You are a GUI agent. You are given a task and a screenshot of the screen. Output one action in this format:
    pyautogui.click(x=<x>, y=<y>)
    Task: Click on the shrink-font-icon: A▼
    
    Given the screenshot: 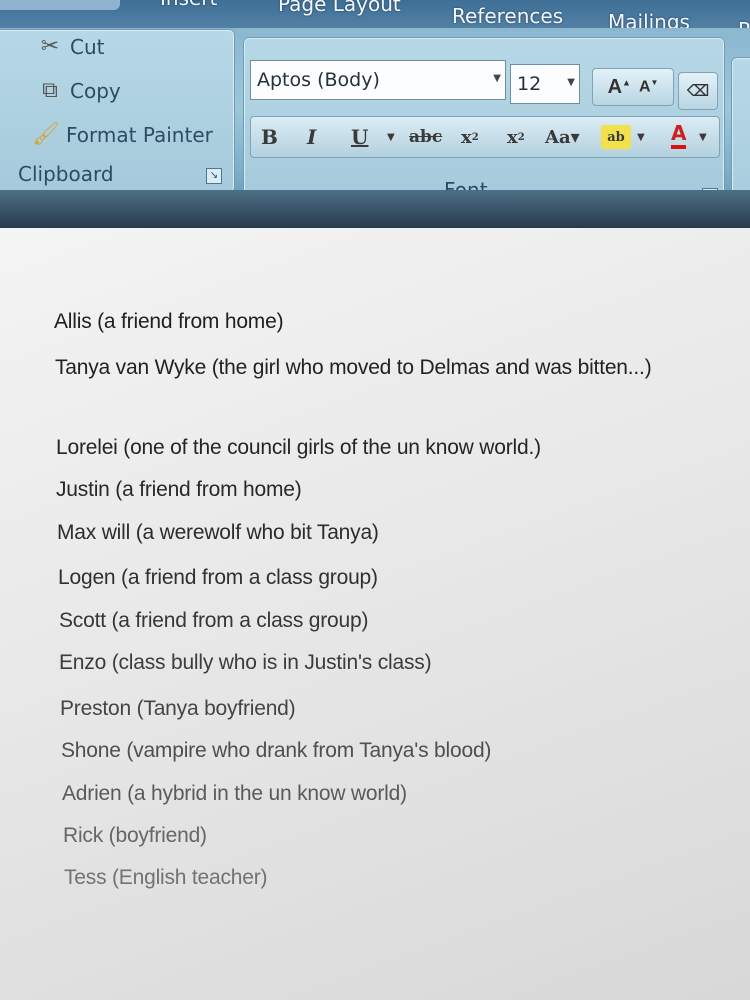 What is the action you would take?
    pyautogui.click(x=648, y=87)
    